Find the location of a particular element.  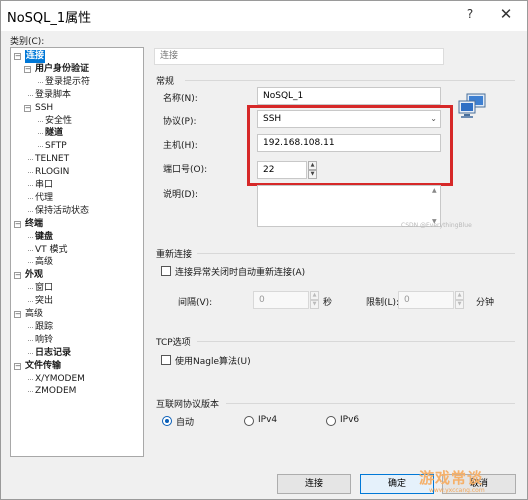

tree-item: − 文件传输 is located at coordinates (77, 366).